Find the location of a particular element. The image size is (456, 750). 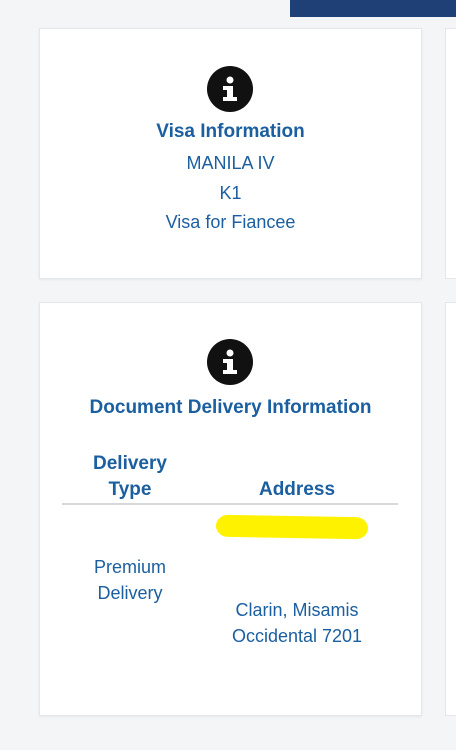

cell-delivery-type: Premium Delivery is located at coordinates (129, 580).